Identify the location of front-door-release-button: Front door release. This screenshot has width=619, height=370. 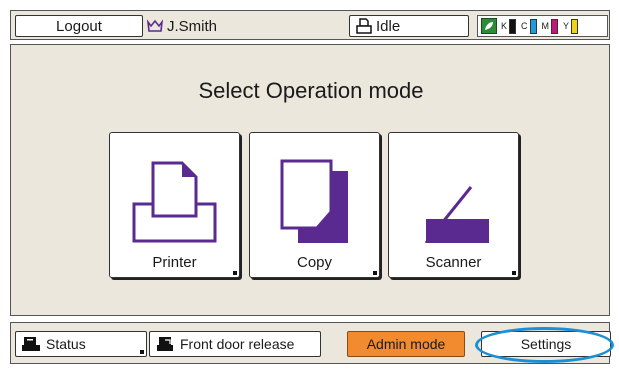
(235, 344).